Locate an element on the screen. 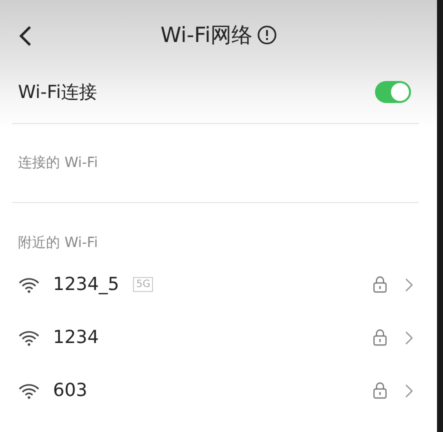  network-row: 603 is located at coordinates (218, 390).